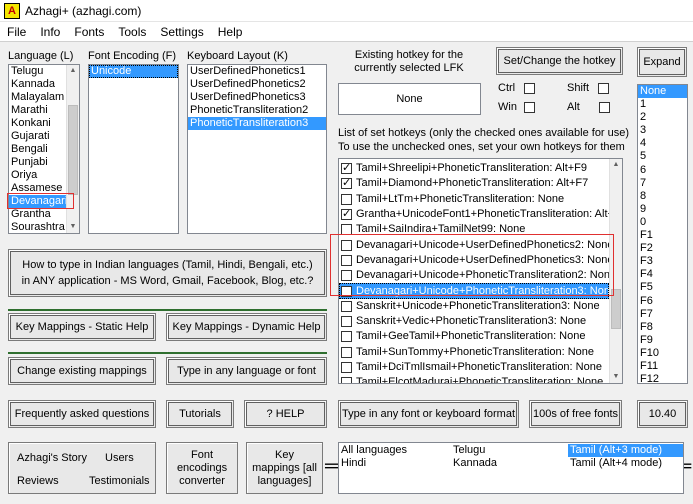 This screenshot has width=693, height=504. I want to click on story-link: Azhagi's Story, so click(52, 458).